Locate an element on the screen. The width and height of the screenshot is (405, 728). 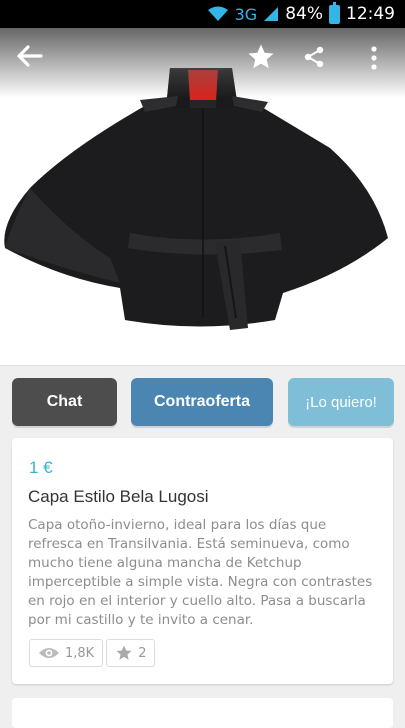
battery-icon is located at coordinates (334, 12).